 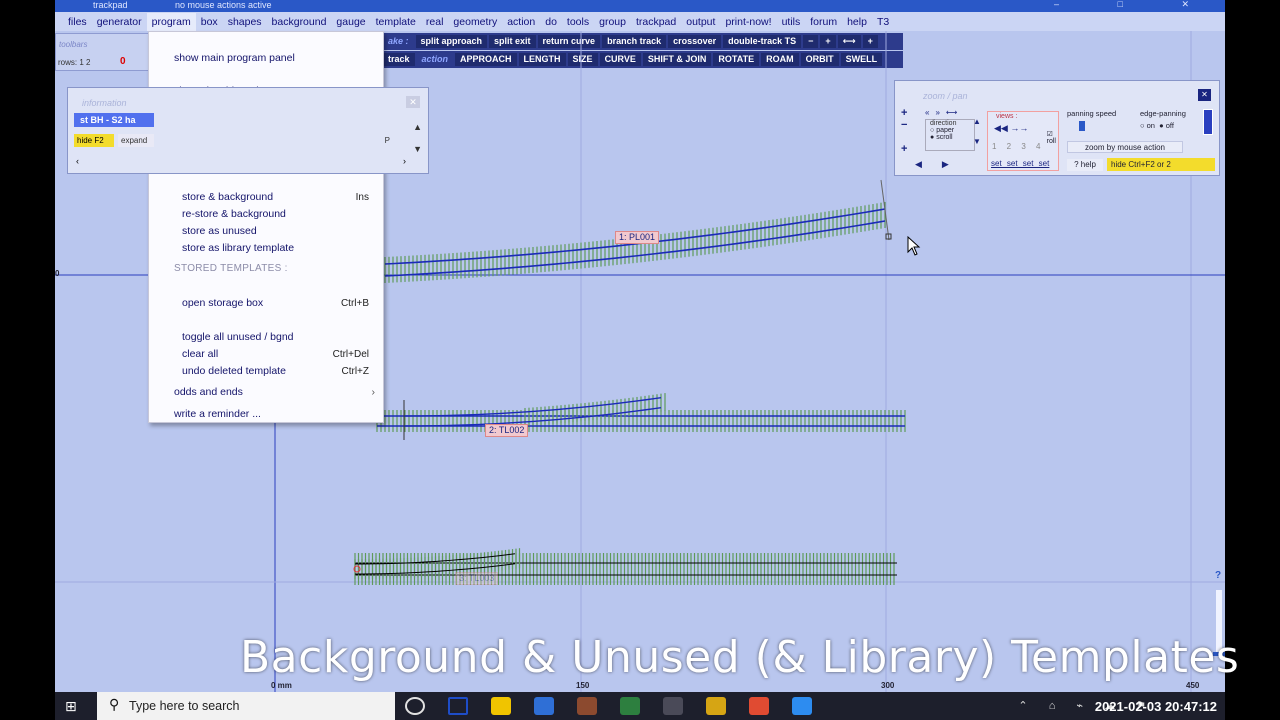 I want to click on info-field: st BH - S2 ha, so click(x=114, y=120).